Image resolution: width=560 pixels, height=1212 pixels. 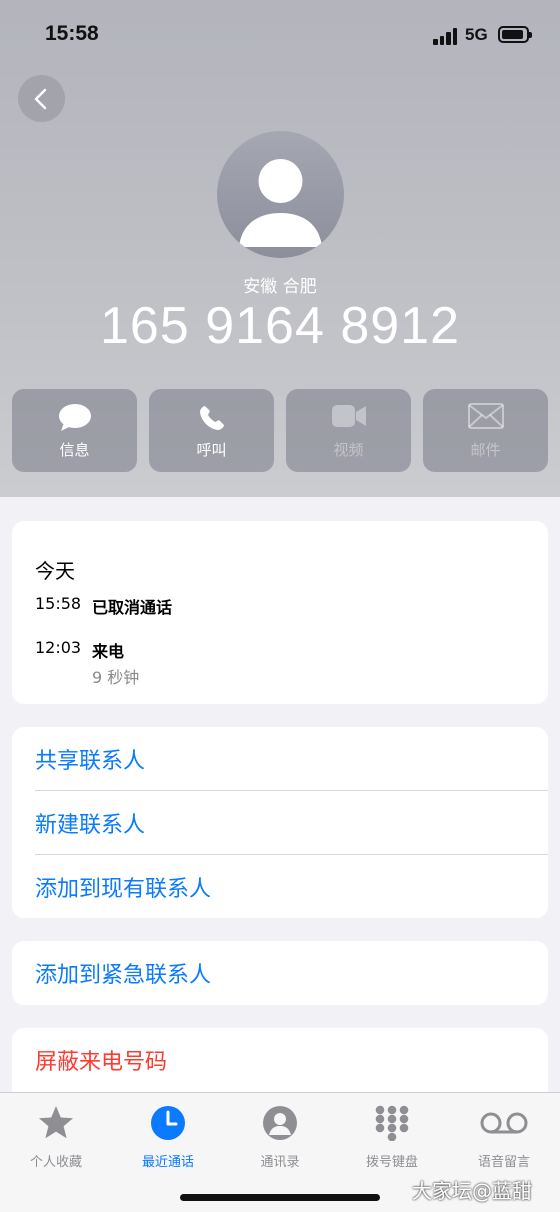 I want to click on voicemail-icon, so click(x=504, y=1123).